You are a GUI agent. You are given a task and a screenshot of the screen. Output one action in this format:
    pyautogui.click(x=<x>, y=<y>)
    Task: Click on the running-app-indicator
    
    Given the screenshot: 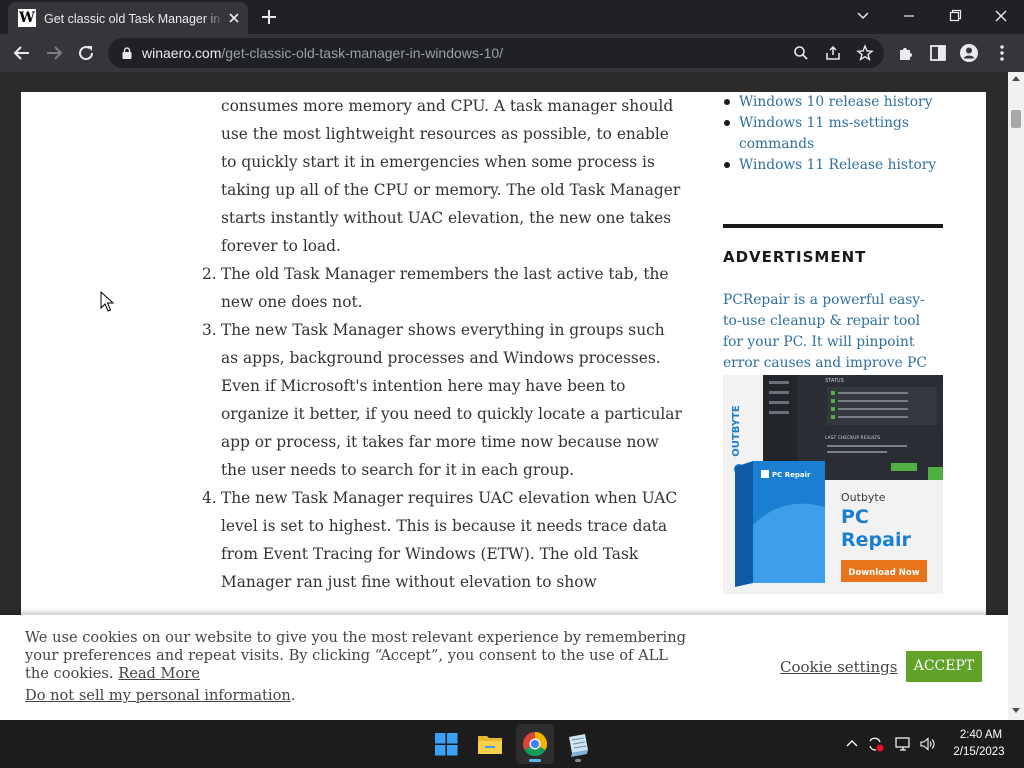 What is the action you would take?
    pyautogui.click(x=578, y=760)
    